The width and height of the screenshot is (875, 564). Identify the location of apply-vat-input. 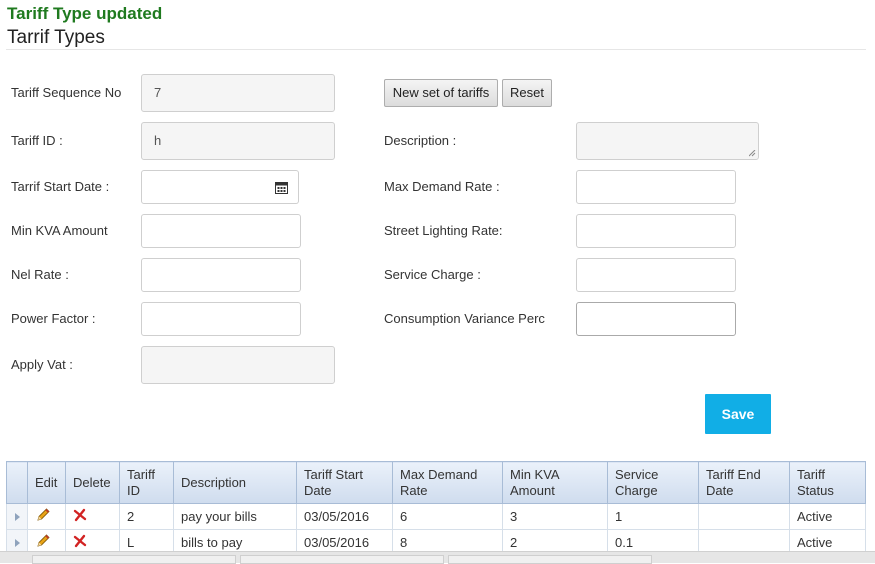
(238, 365).